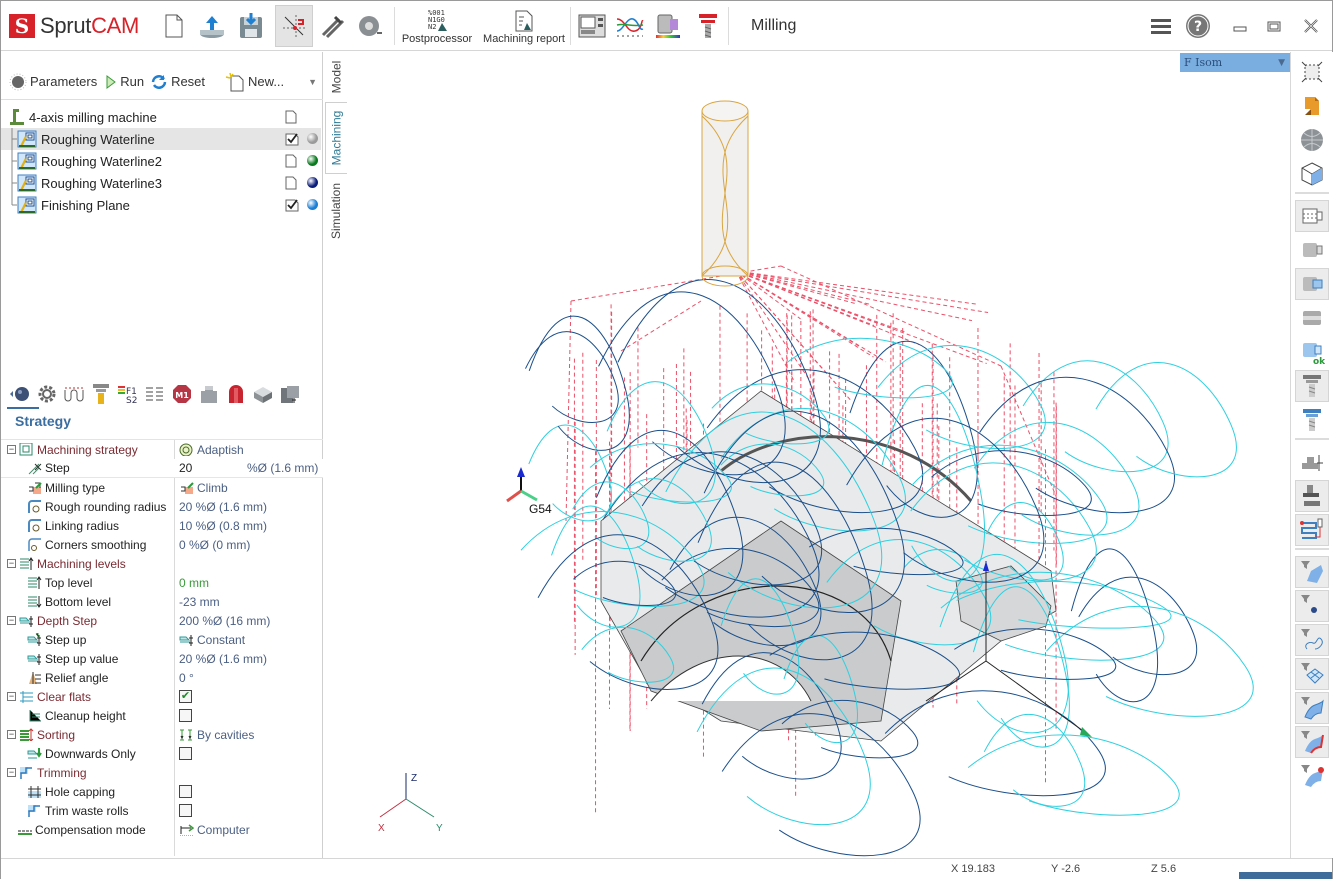  What do you see at coordinates (1311, 26) in the screenshot?
I see `close-button` at bounding box center [1311, 26].